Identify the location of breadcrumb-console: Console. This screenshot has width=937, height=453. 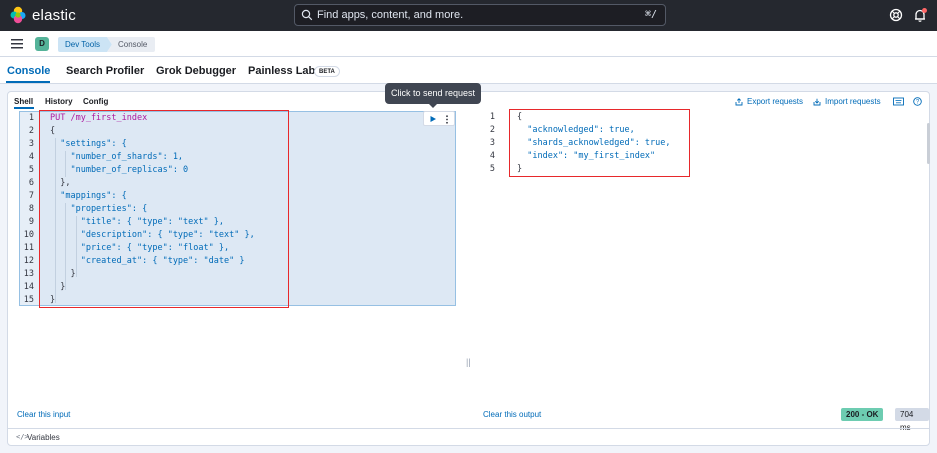
(131, 44).